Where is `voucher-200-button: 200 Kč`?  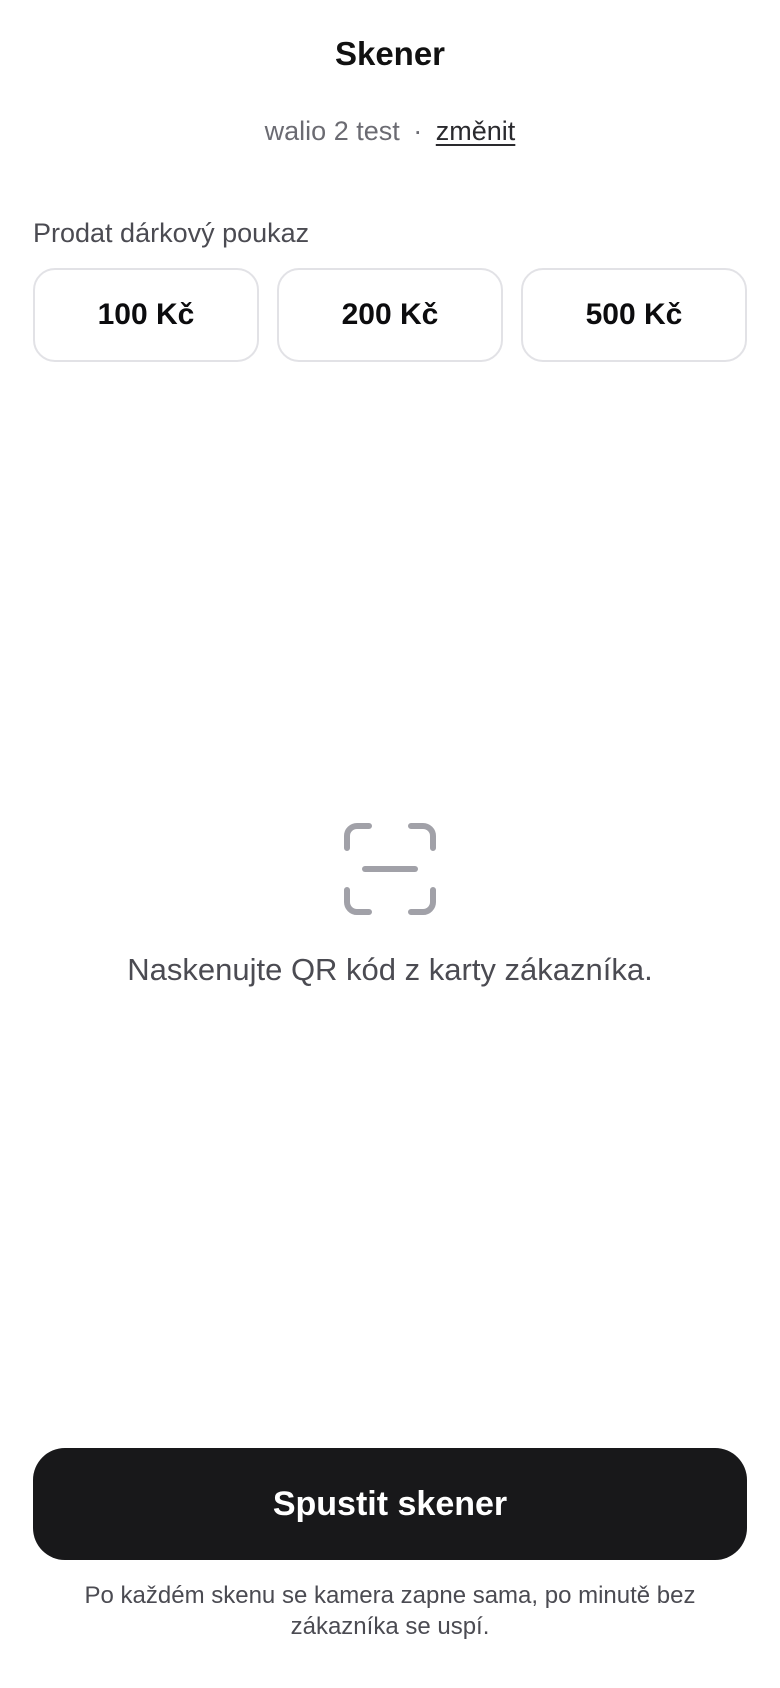
voucher-200-button: 200 Kč is located at coordinates (390, 315).